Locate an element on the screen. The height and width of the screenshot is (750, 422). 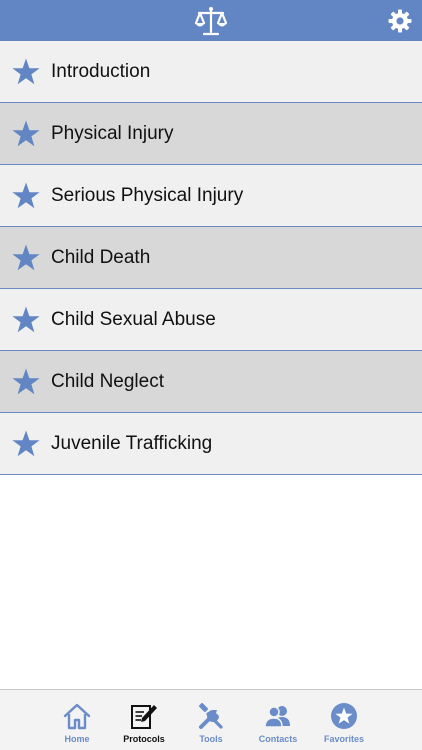
scales-of-justice-icon is located at coordinates (211, 21).